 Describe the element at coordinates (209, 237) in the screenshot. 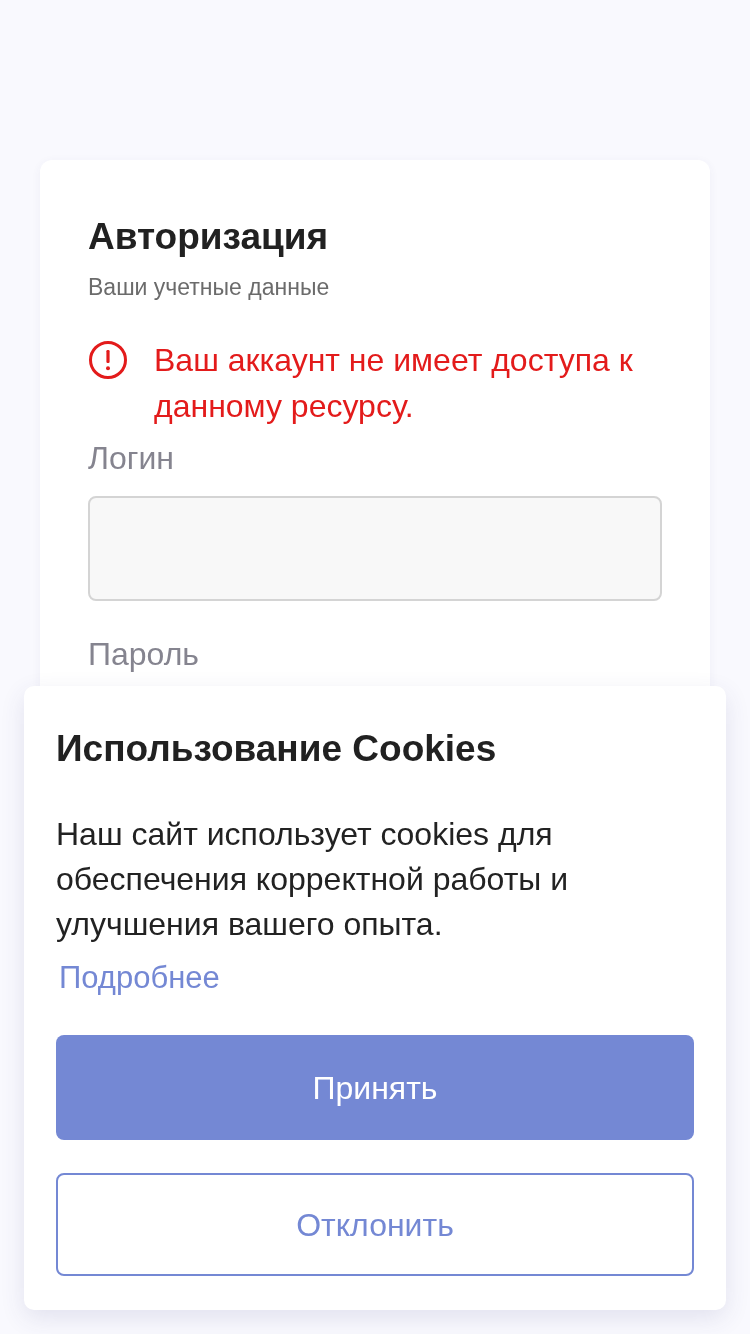

I see `card-title: Авторизация` at that location.